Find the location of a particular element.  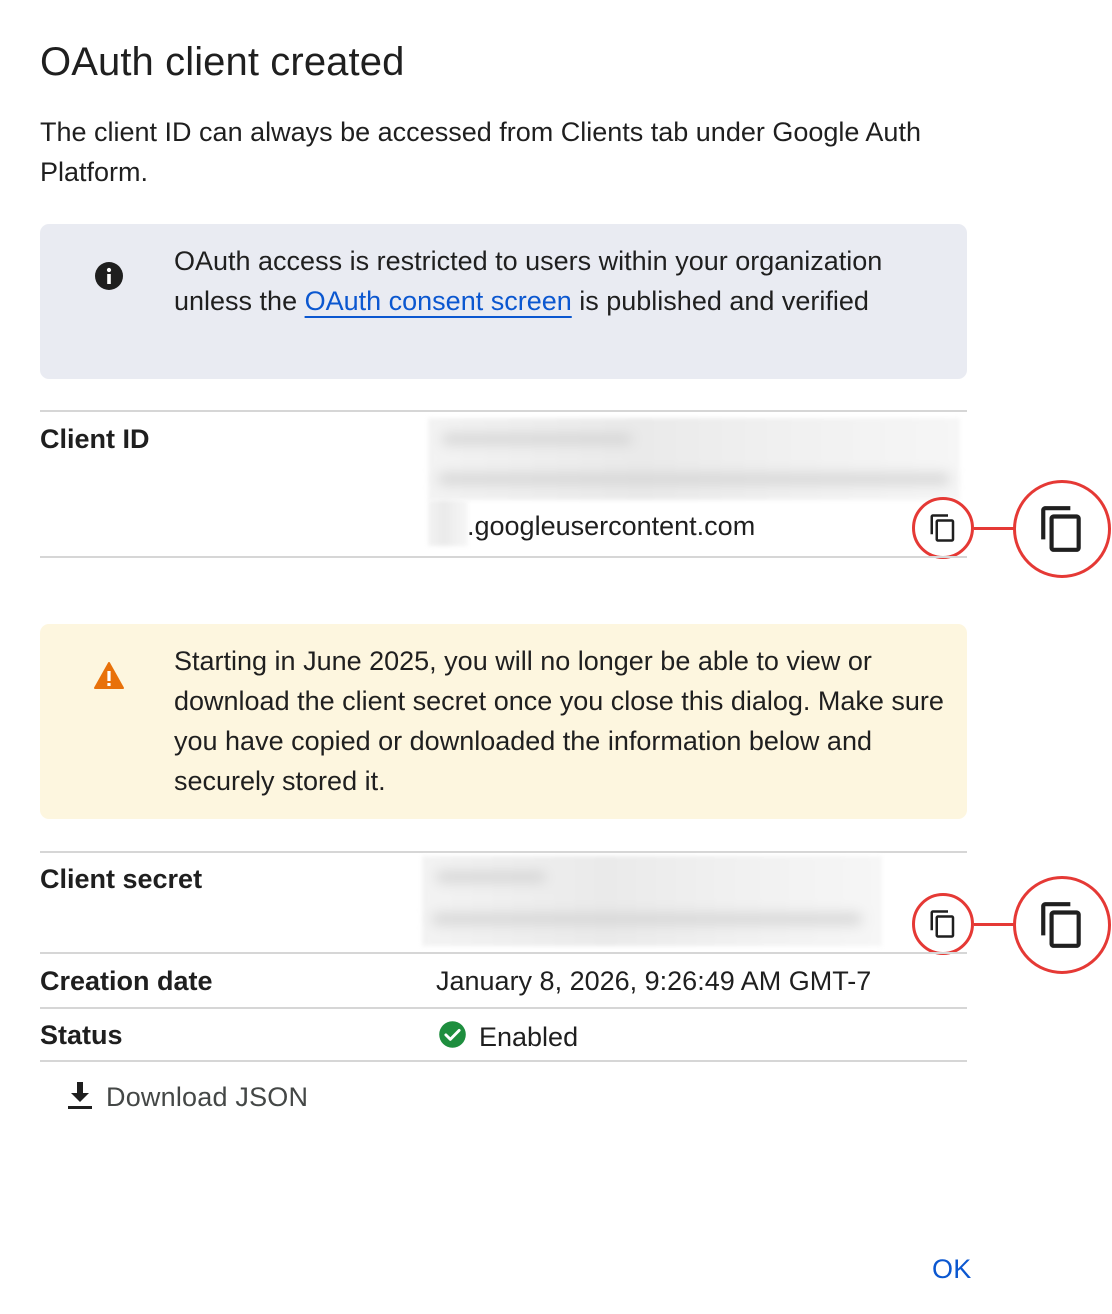

download-json-label: Download JSON is located at coordinates (207, 1097).